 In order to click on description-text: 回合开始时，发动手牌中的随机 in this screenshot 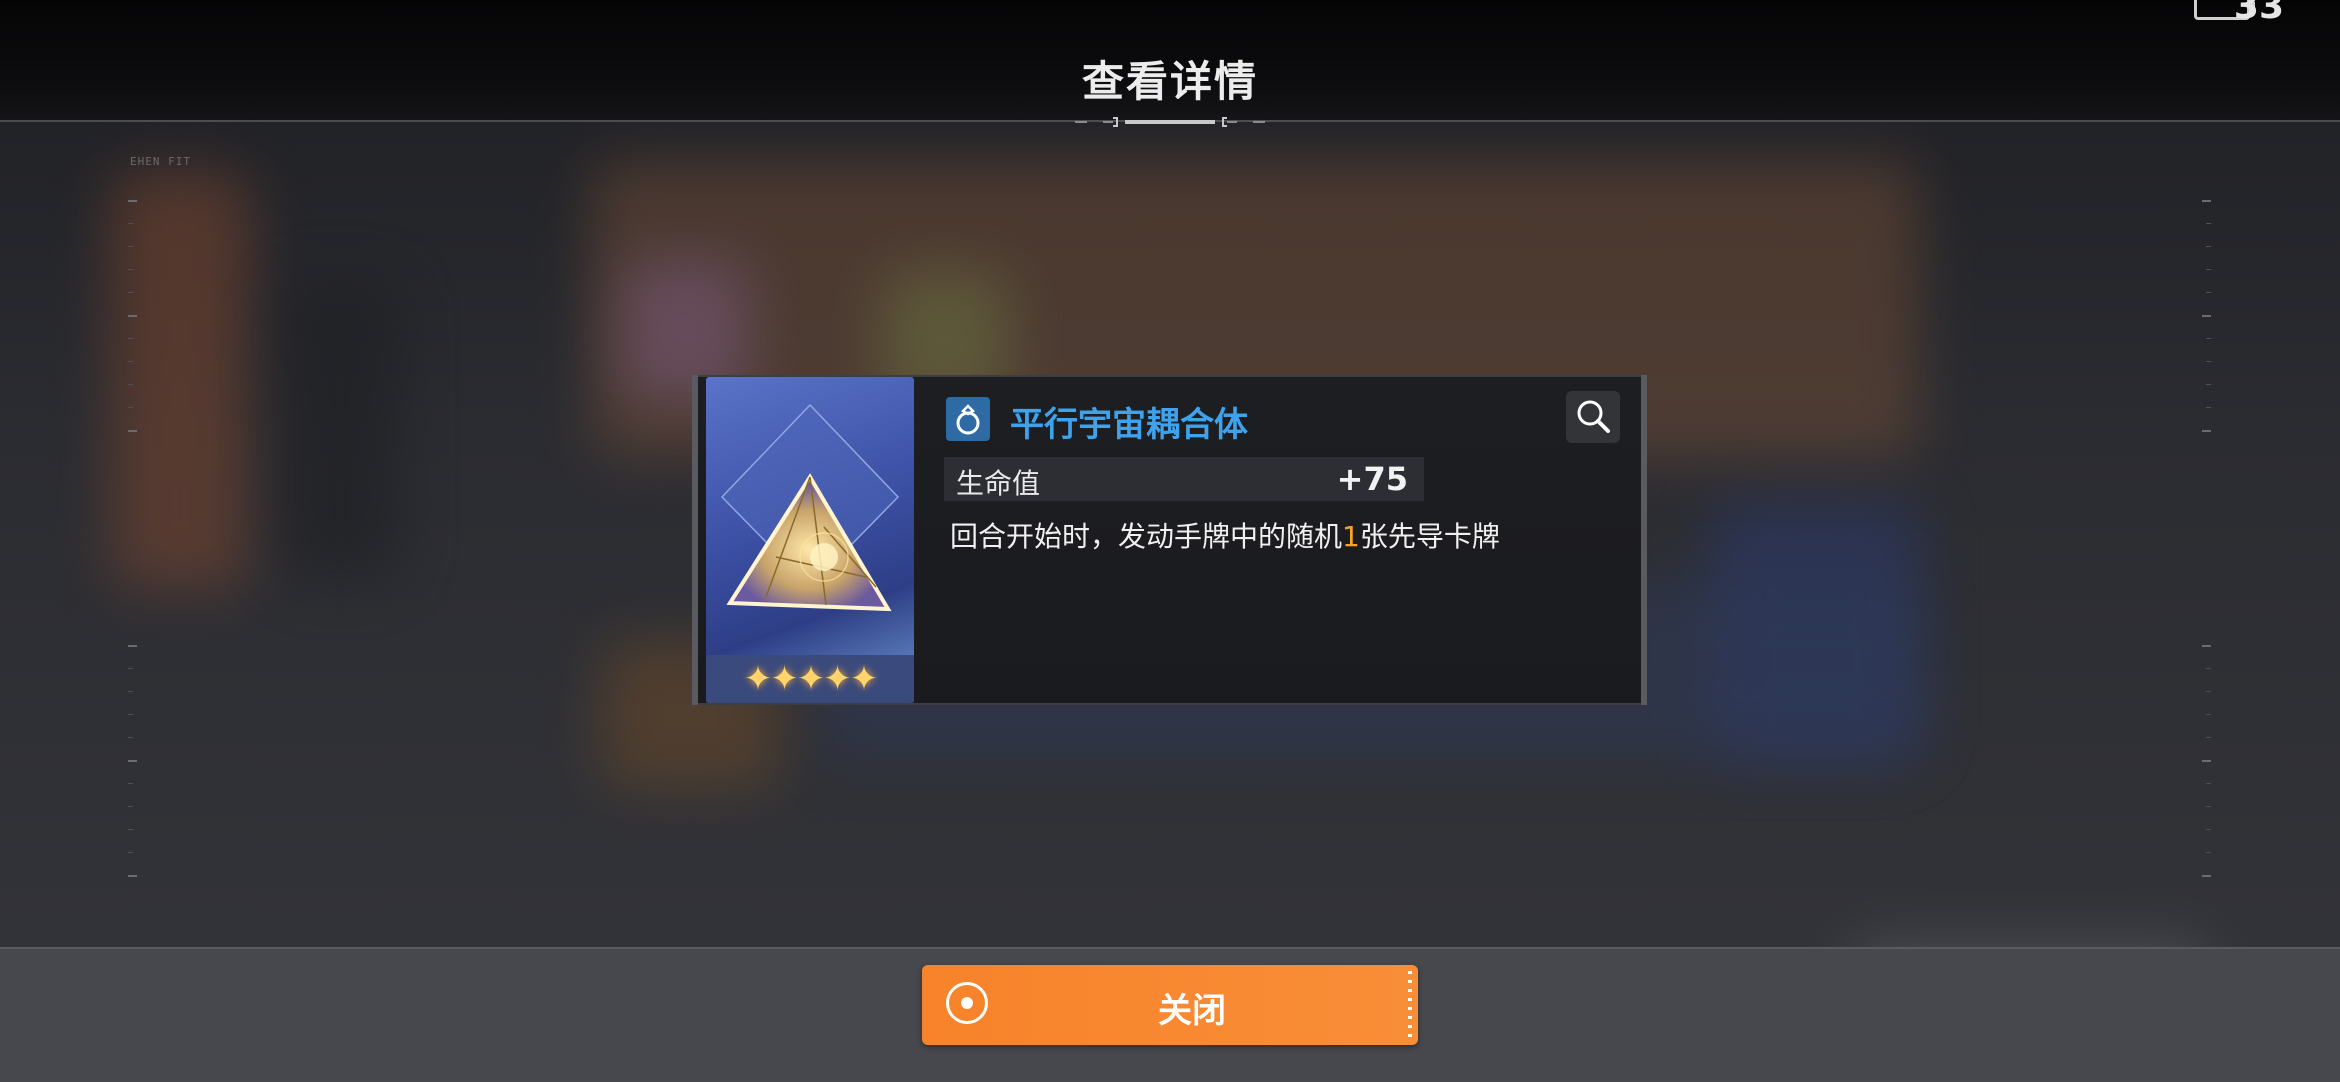, I will do `click(1146, 536)`.